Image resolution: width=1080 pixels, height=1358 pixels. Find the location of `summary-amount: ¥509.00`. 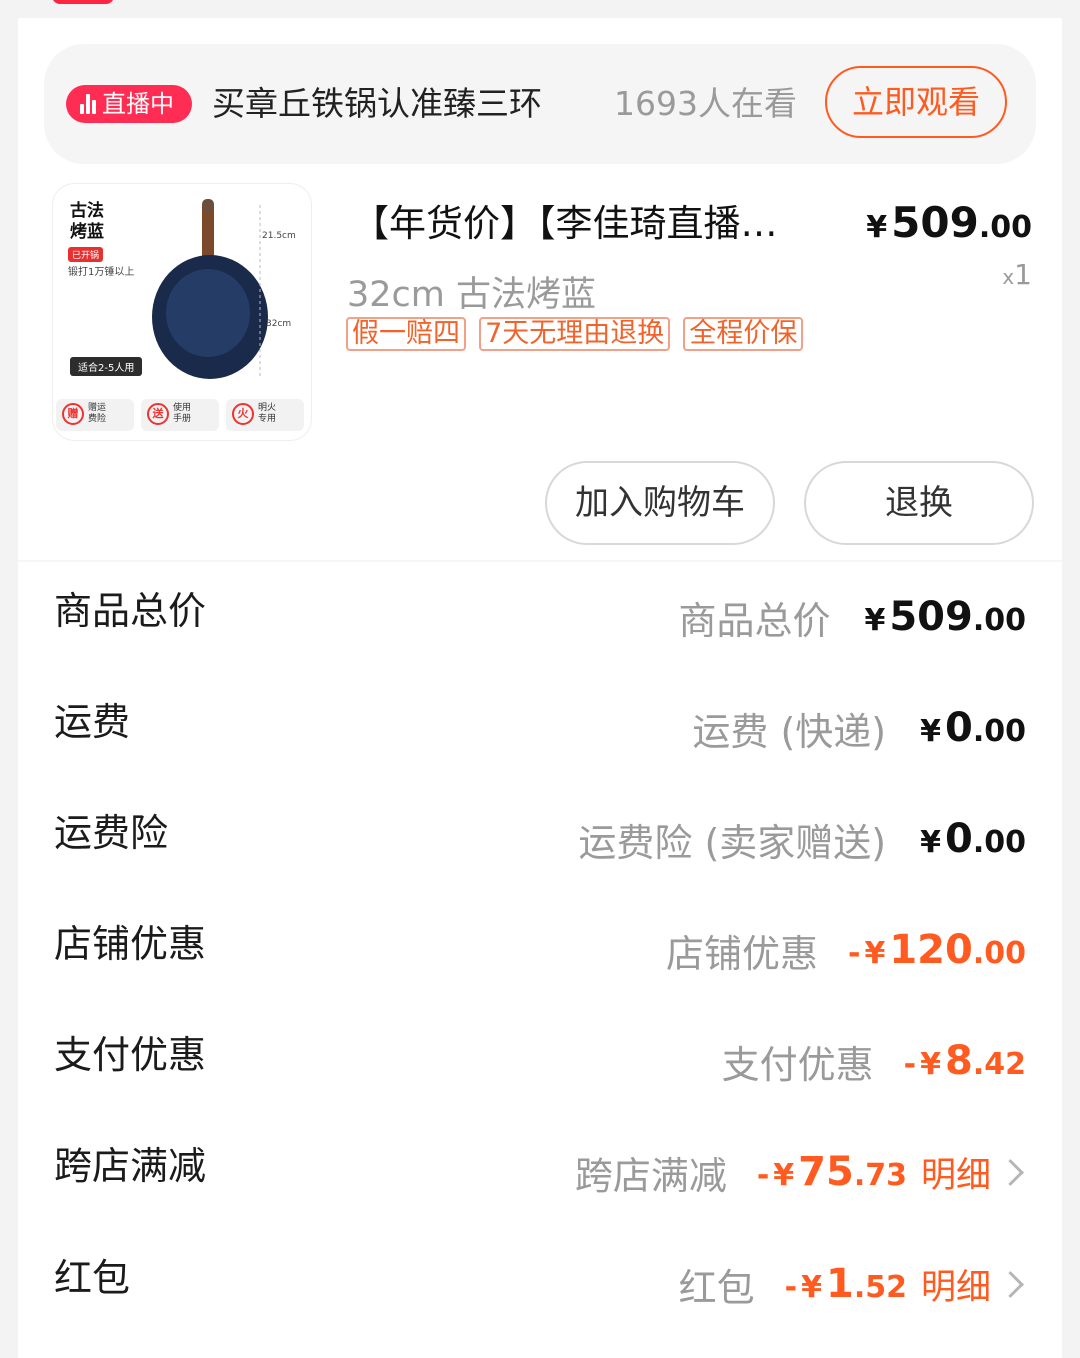

summary-amount: ¥509.00 is located at coordinates (945, 617).